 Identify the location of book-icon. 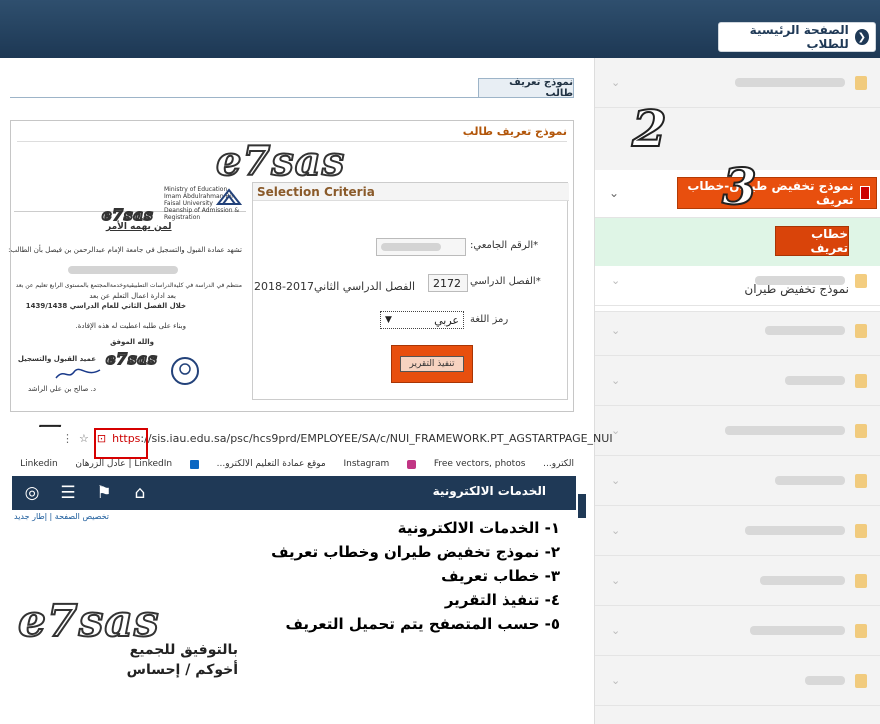
(864, 193).